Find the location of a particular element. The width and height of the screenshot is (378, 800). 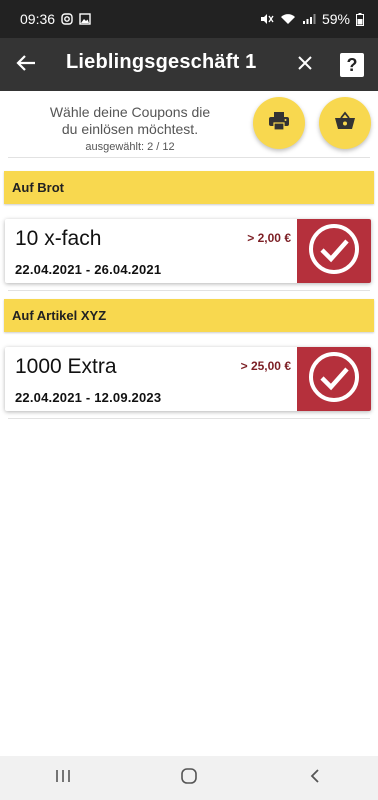

print-button is located at coordinates (279, 123).